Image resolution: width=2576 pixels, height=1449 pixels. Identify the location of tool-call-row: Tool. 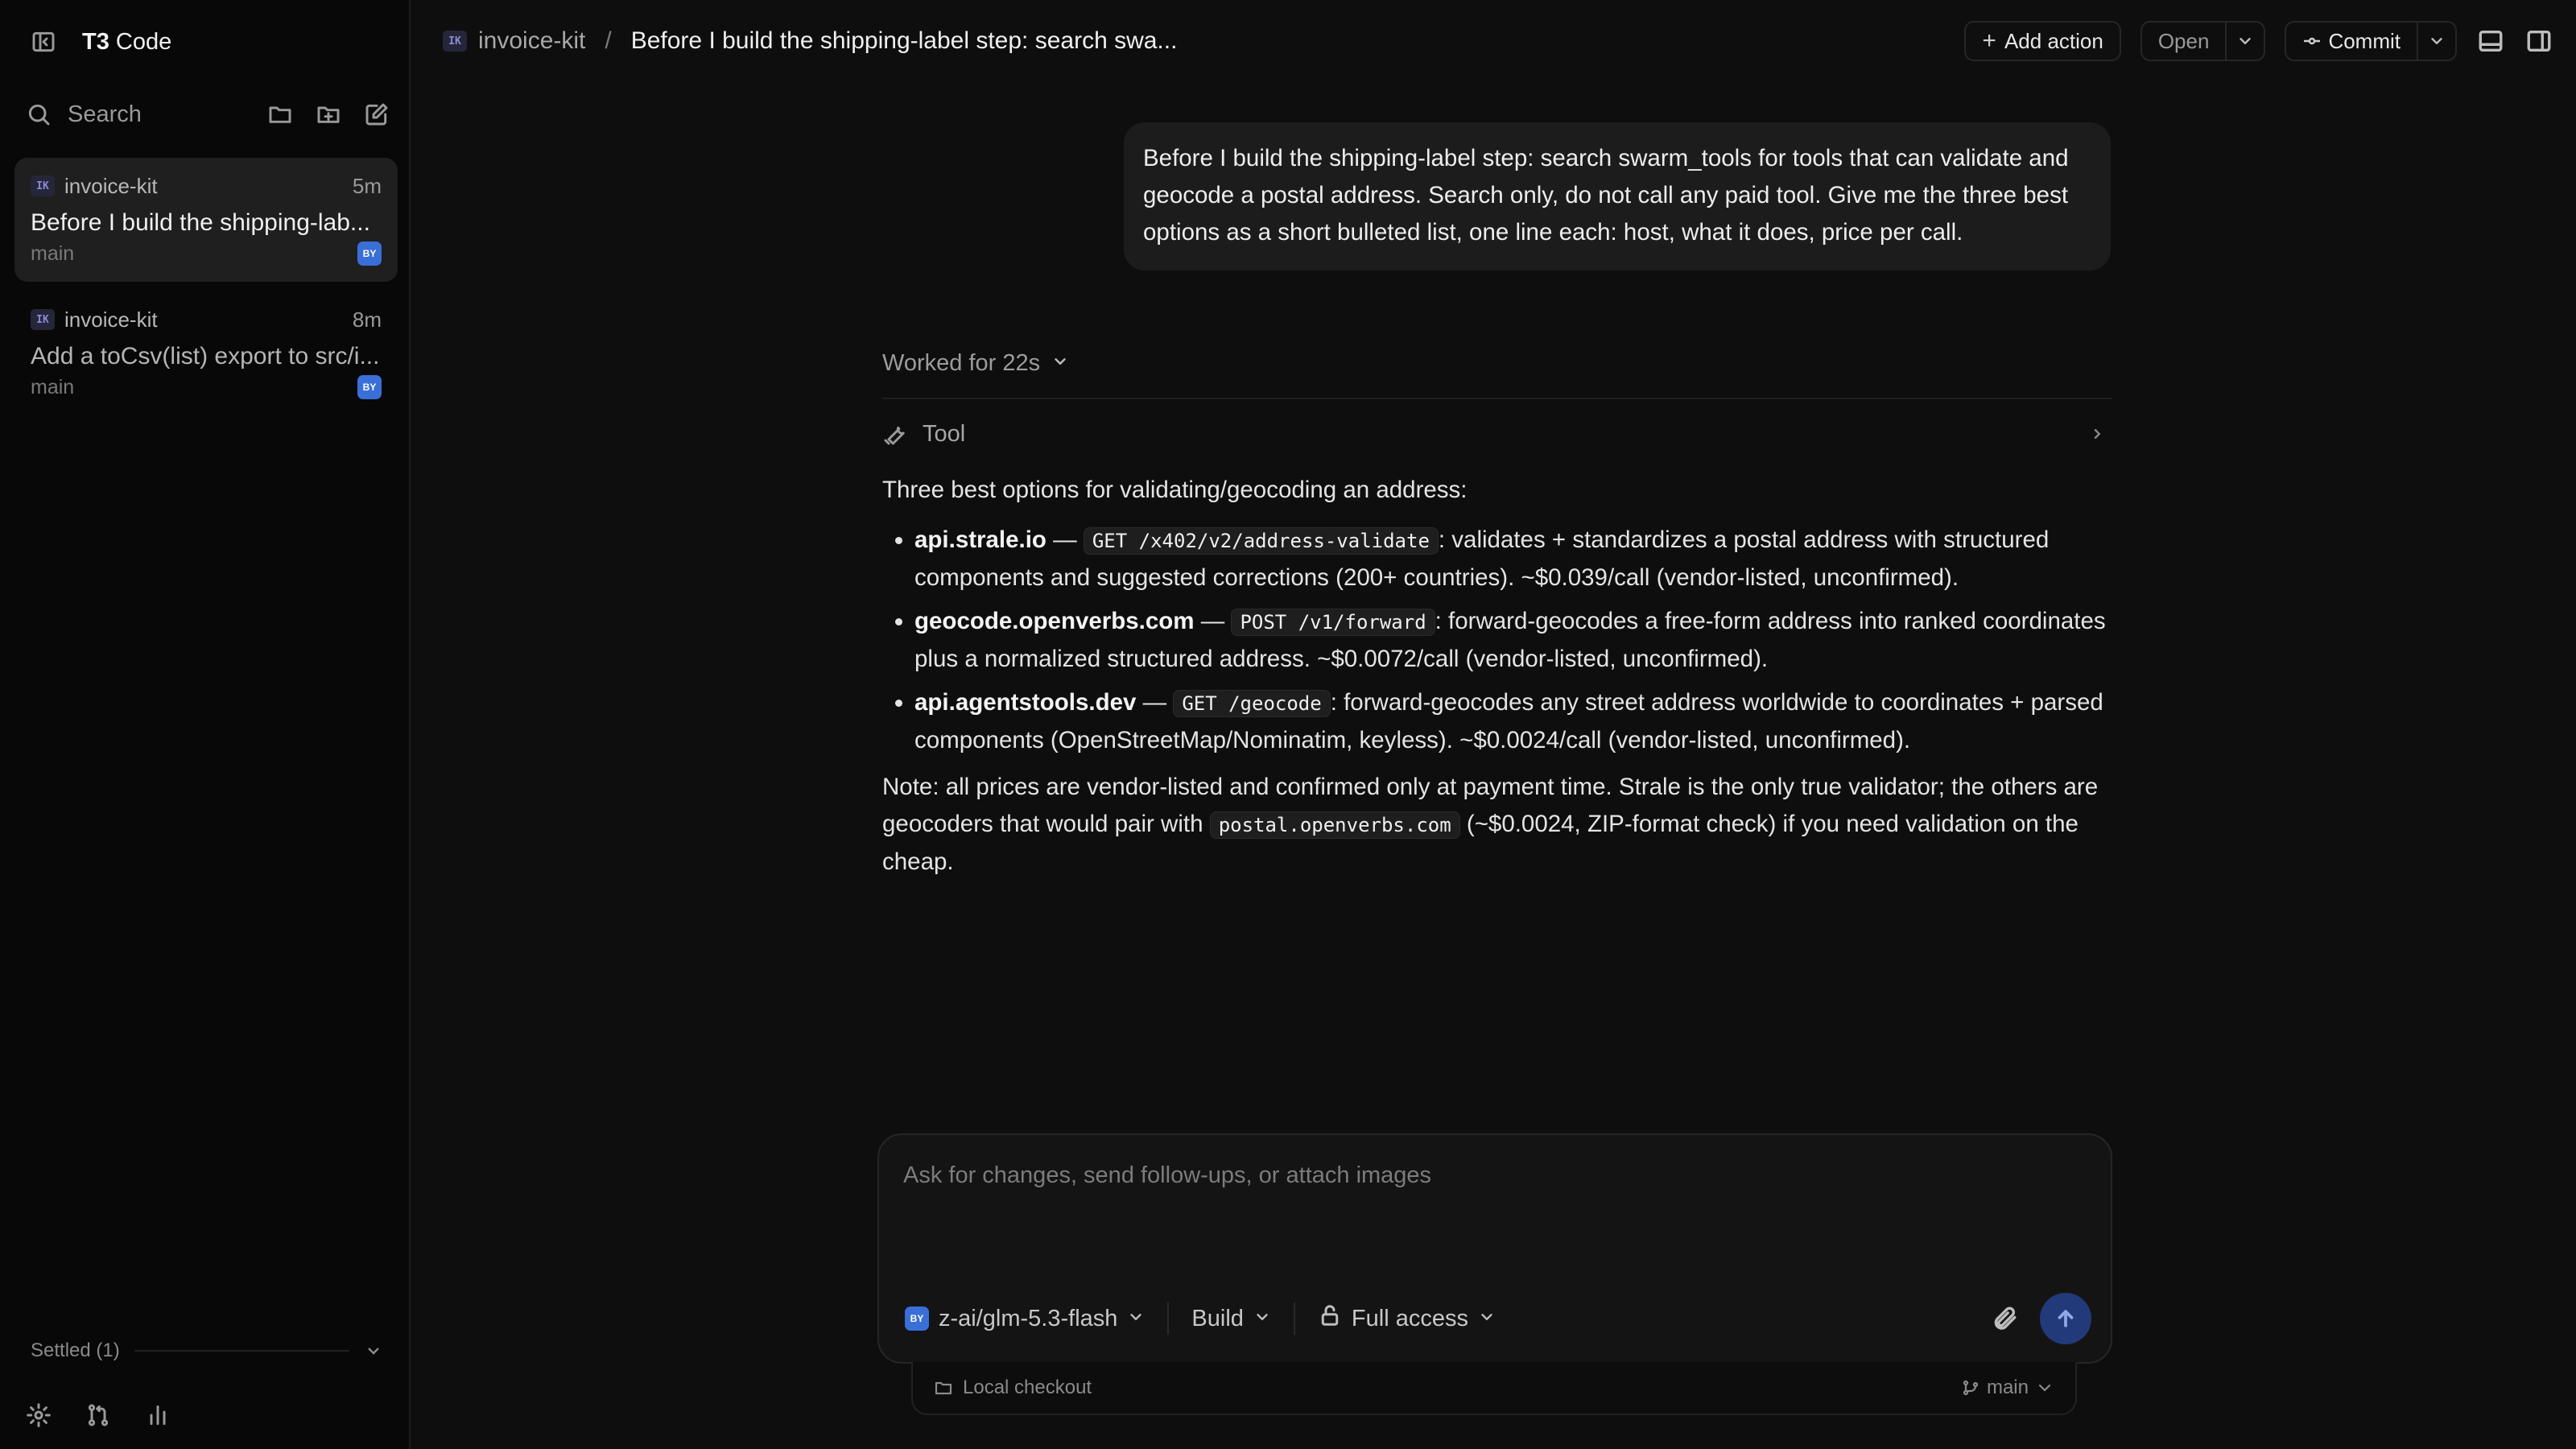
(1497, 434).